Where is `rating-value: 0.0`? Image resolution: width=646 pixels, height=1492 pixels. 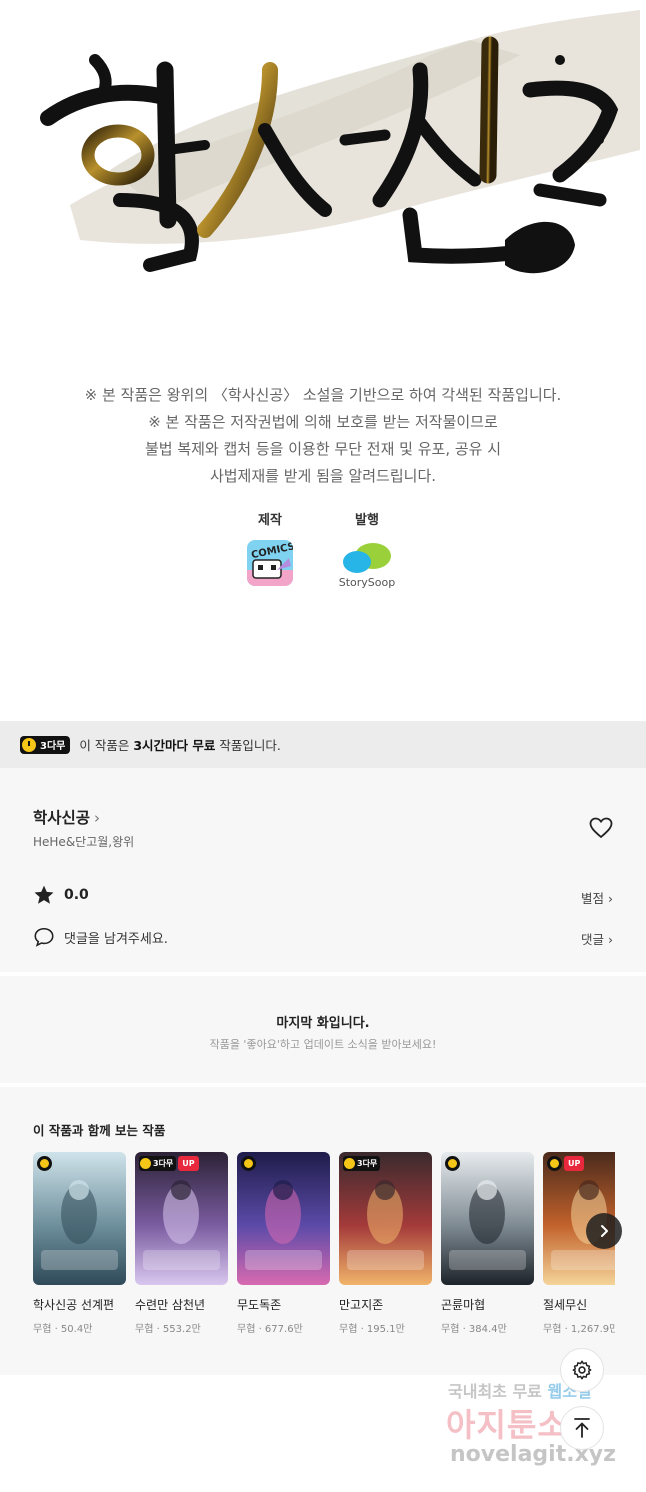 rating-value: 0.0 is located at coordinates (76, 895).